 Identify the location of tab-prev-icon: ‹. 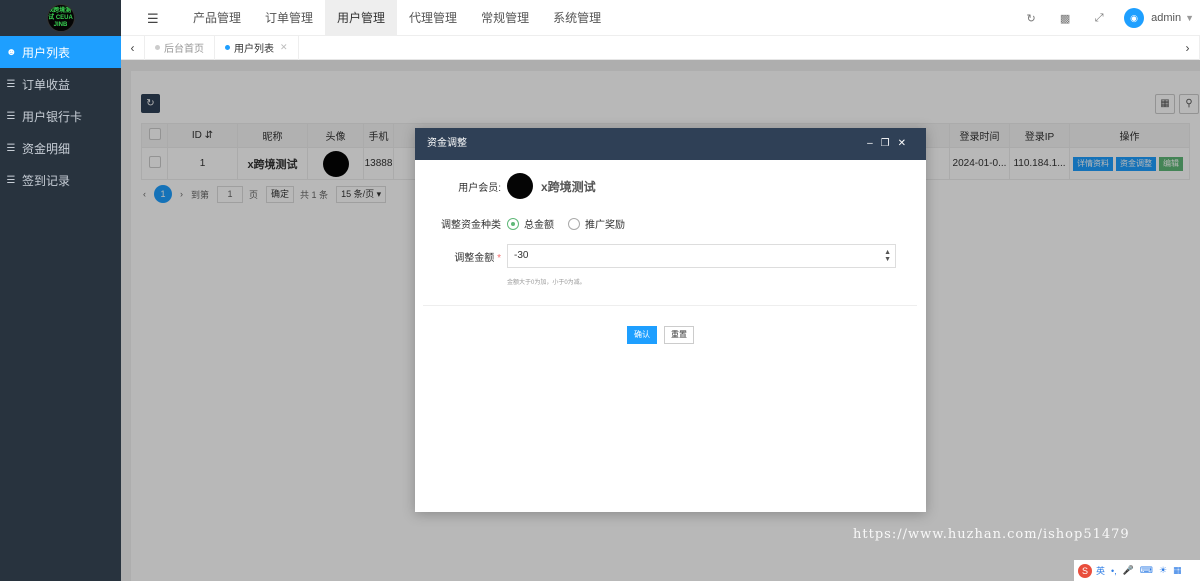
(133, 47).